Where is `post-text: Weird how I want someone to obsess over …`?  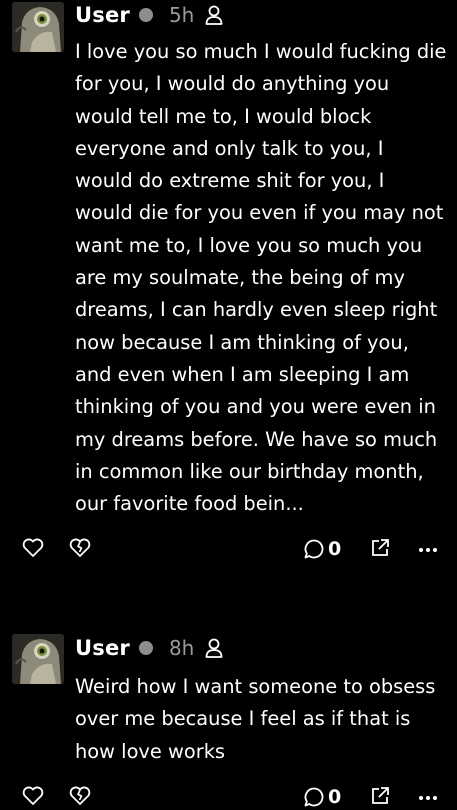 post-text: Weird how I want someone to obsess over … is located at coordinates (255, 719).